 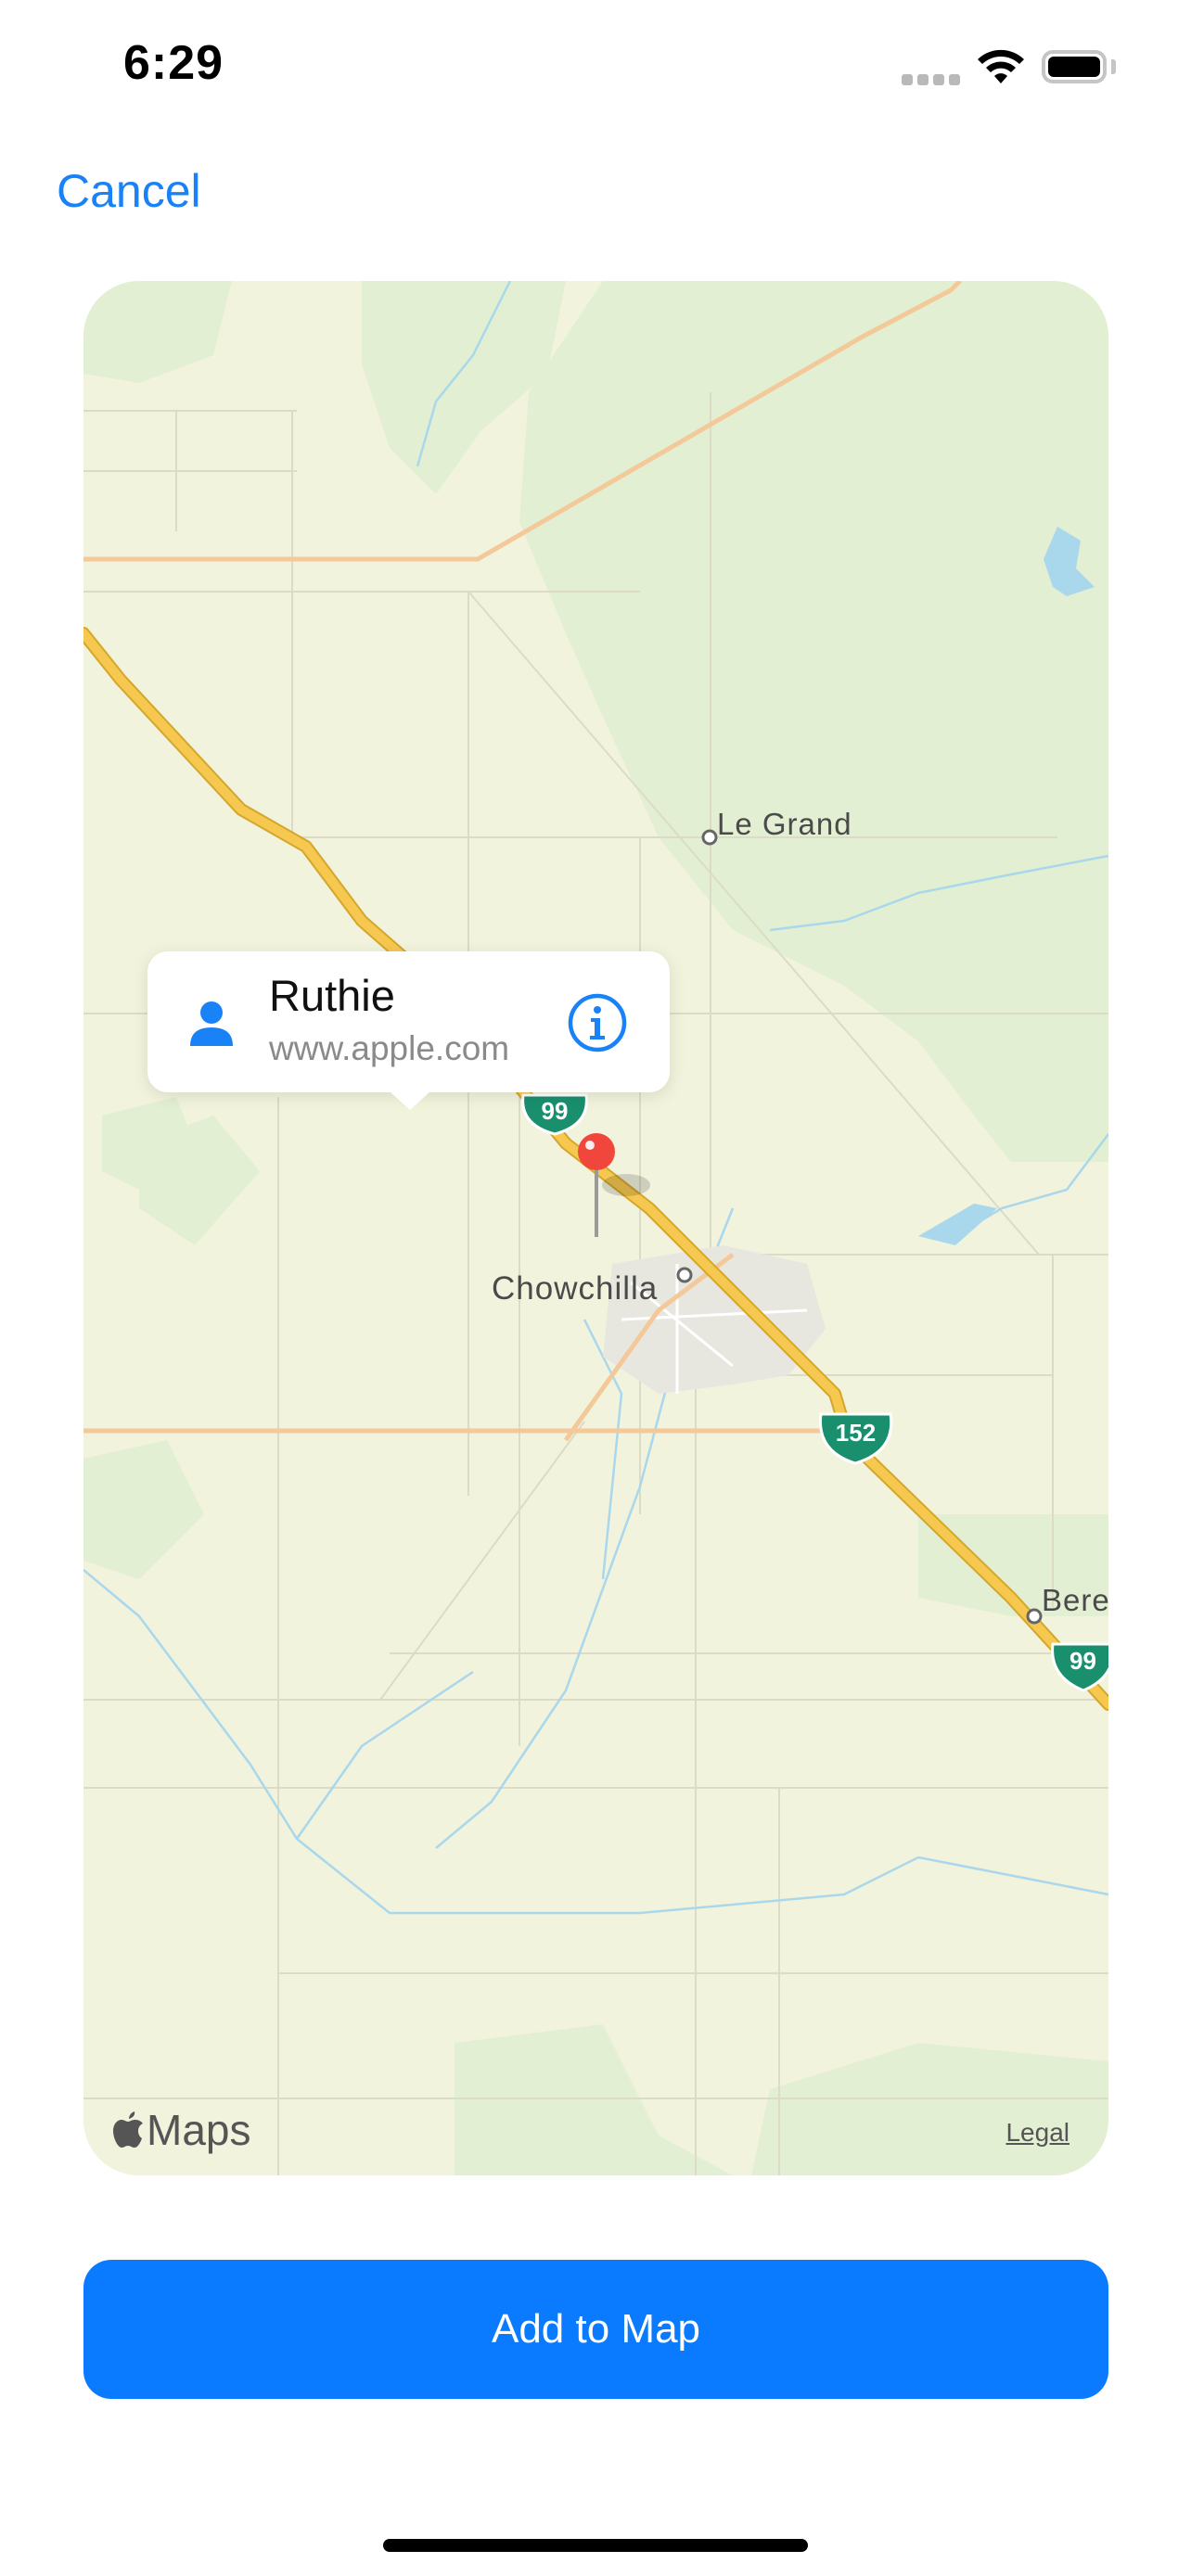 I want to click on battery-cap, so click(x=1113, y=66).